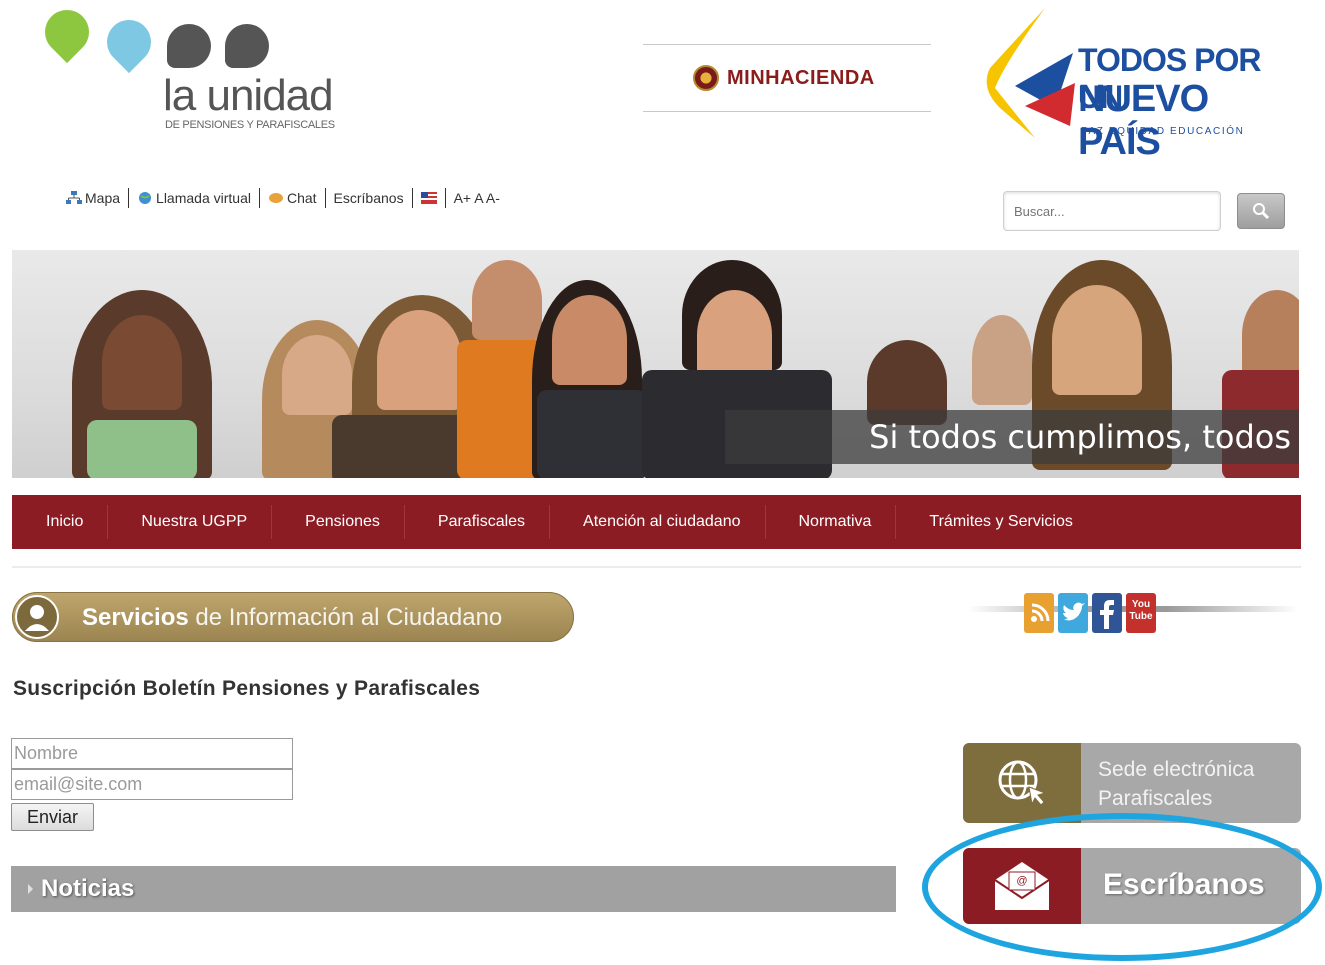 The width and height of the screenshot is (1325, 965). What do you see at coordinates (135, 617) in the screenshot?
I see `servicios-title-bold: Servicios` at bounding box center [135, 617].